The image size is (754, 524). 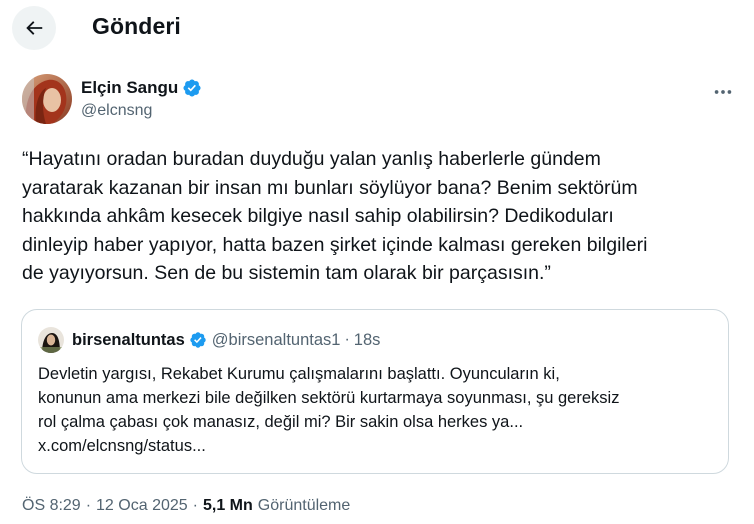 What do you see at coordinates (382, 100) in the screenshot?
I see `tweet-author: Elçin Sangu @elcnsng` at bounding box center [382, 100].